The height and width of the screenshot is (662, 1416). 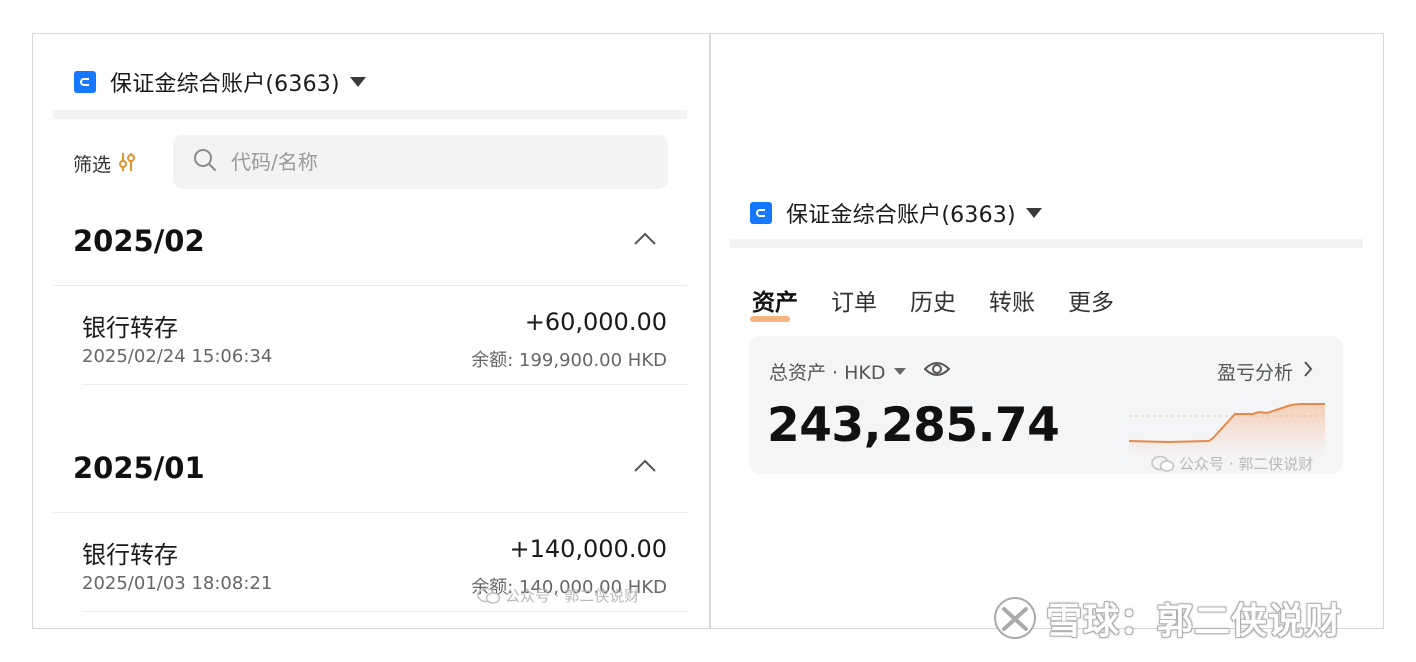 What do you see at coordinates (827, 373) in the screenshot?
I see `total-assets-label: 总资产 · HKD` at bounding box center [827, 373].